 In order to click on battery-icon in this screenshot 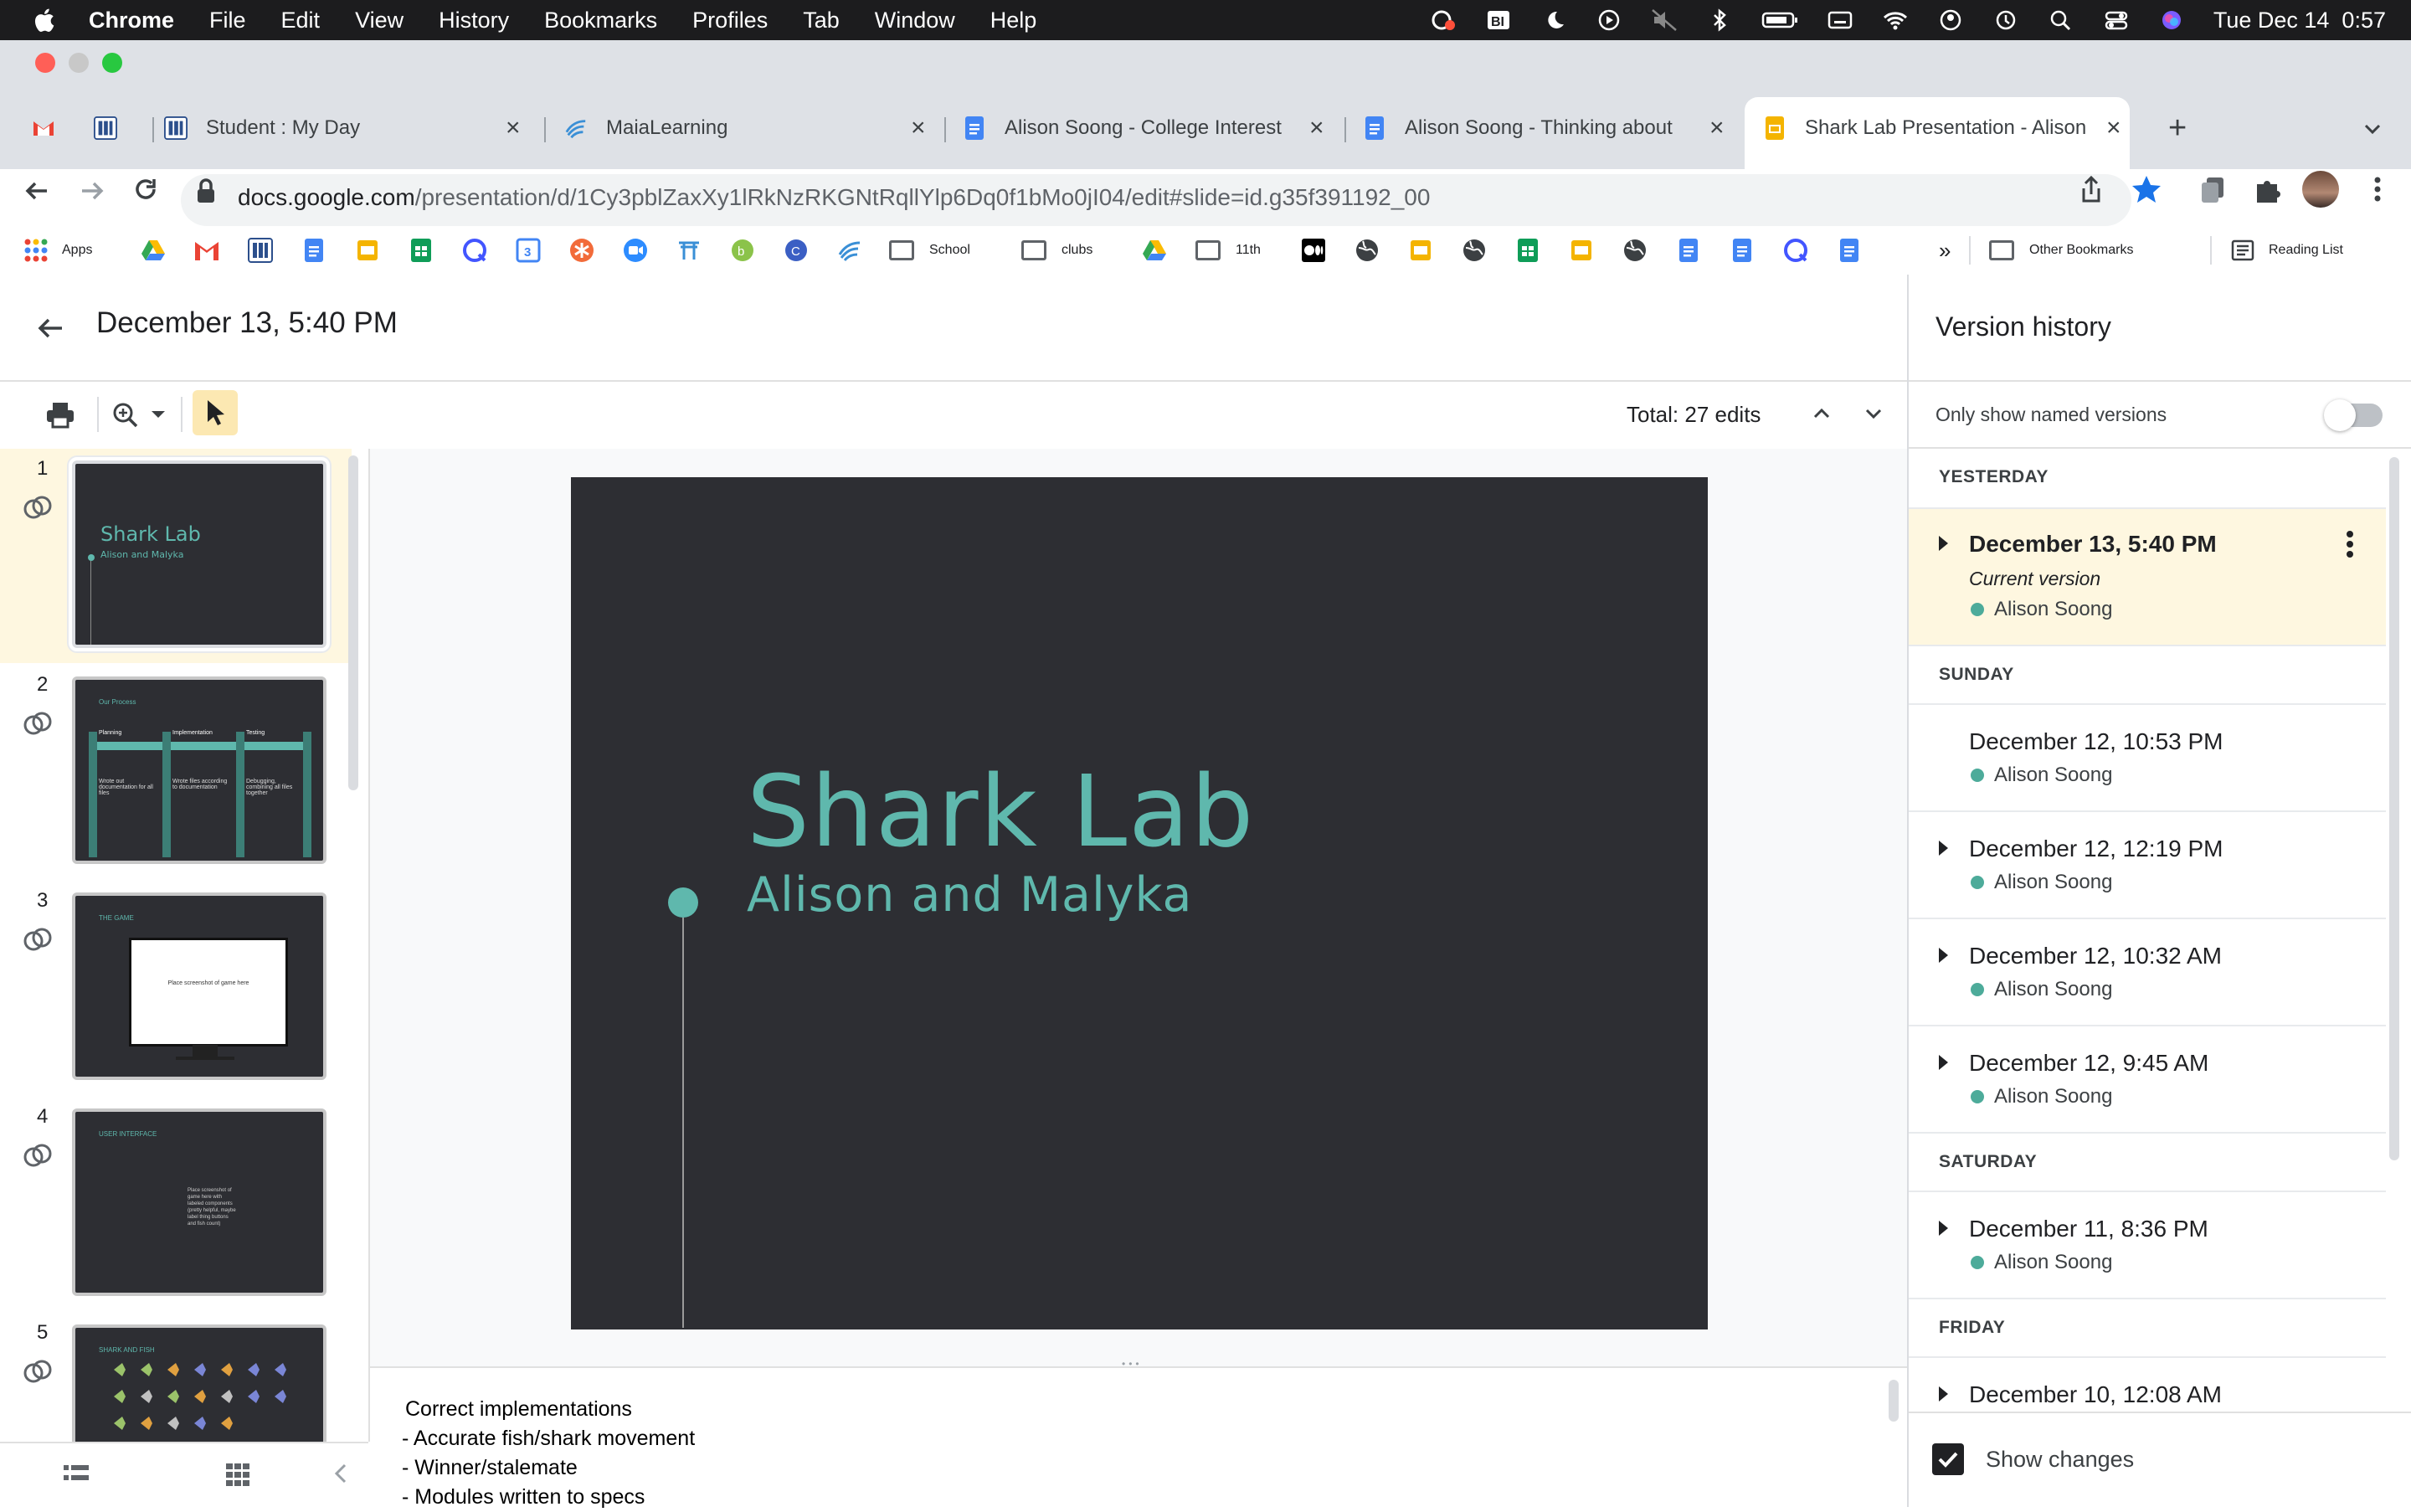, I will do `click(1779, 20)`.